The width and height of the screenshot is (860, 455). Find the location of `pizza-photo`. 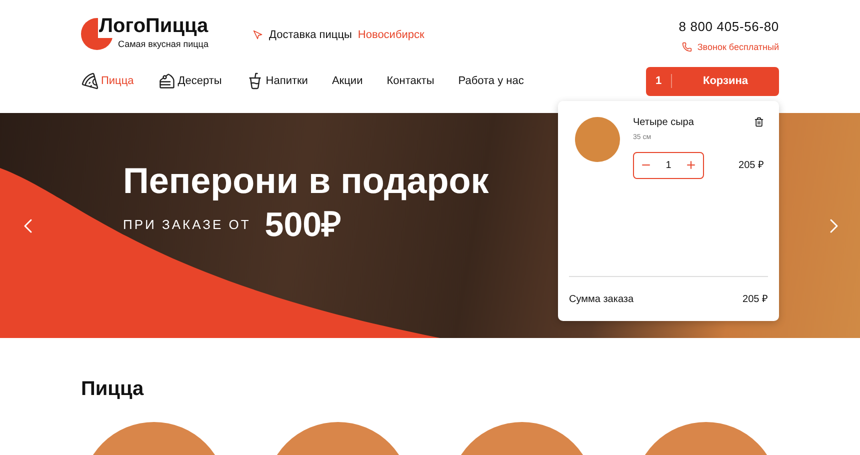

pizza-photo is located at coordinates (597, 139).